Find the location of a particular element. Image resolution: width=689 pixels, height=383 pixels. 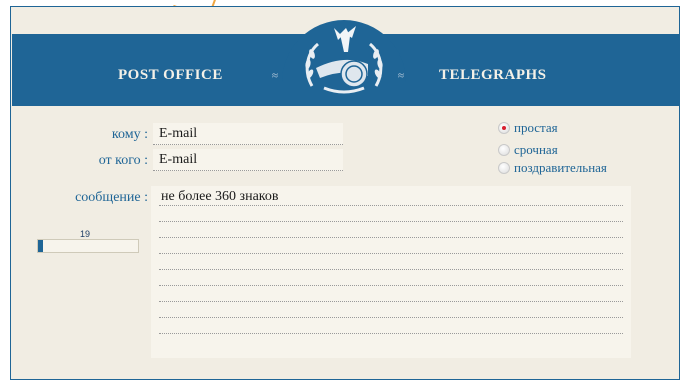

to-email-field: E-mail is located at coordinates (248, 134).